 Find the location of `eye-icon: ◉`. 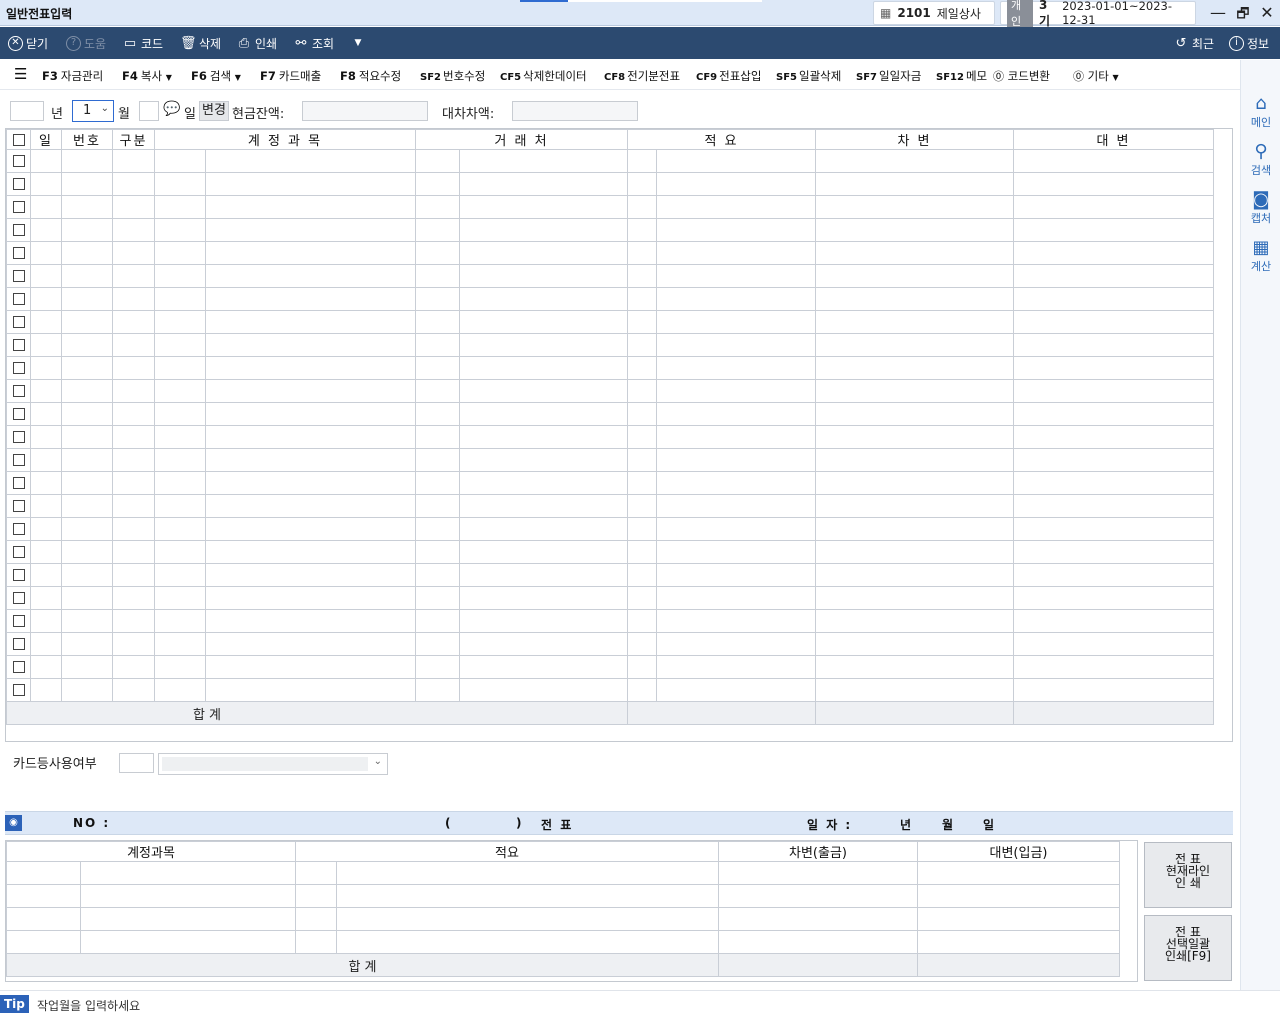

eye-icon: ◉ is located at coordinates (13, 823).